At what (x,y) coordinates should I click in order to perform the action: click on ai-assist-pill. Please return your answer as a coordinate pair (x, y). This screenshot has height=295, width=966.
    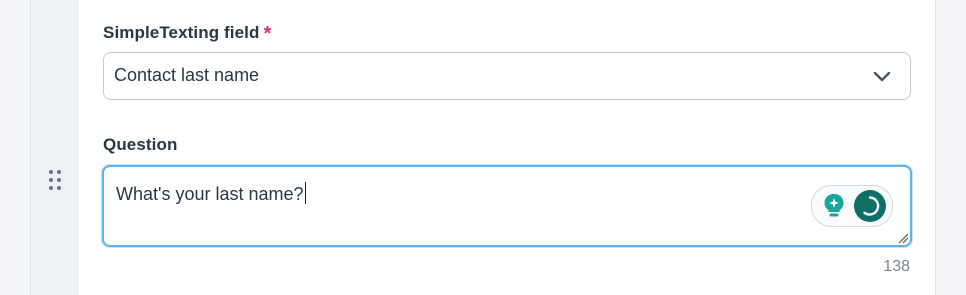
    Looking at the image, I should click on (852, 206).